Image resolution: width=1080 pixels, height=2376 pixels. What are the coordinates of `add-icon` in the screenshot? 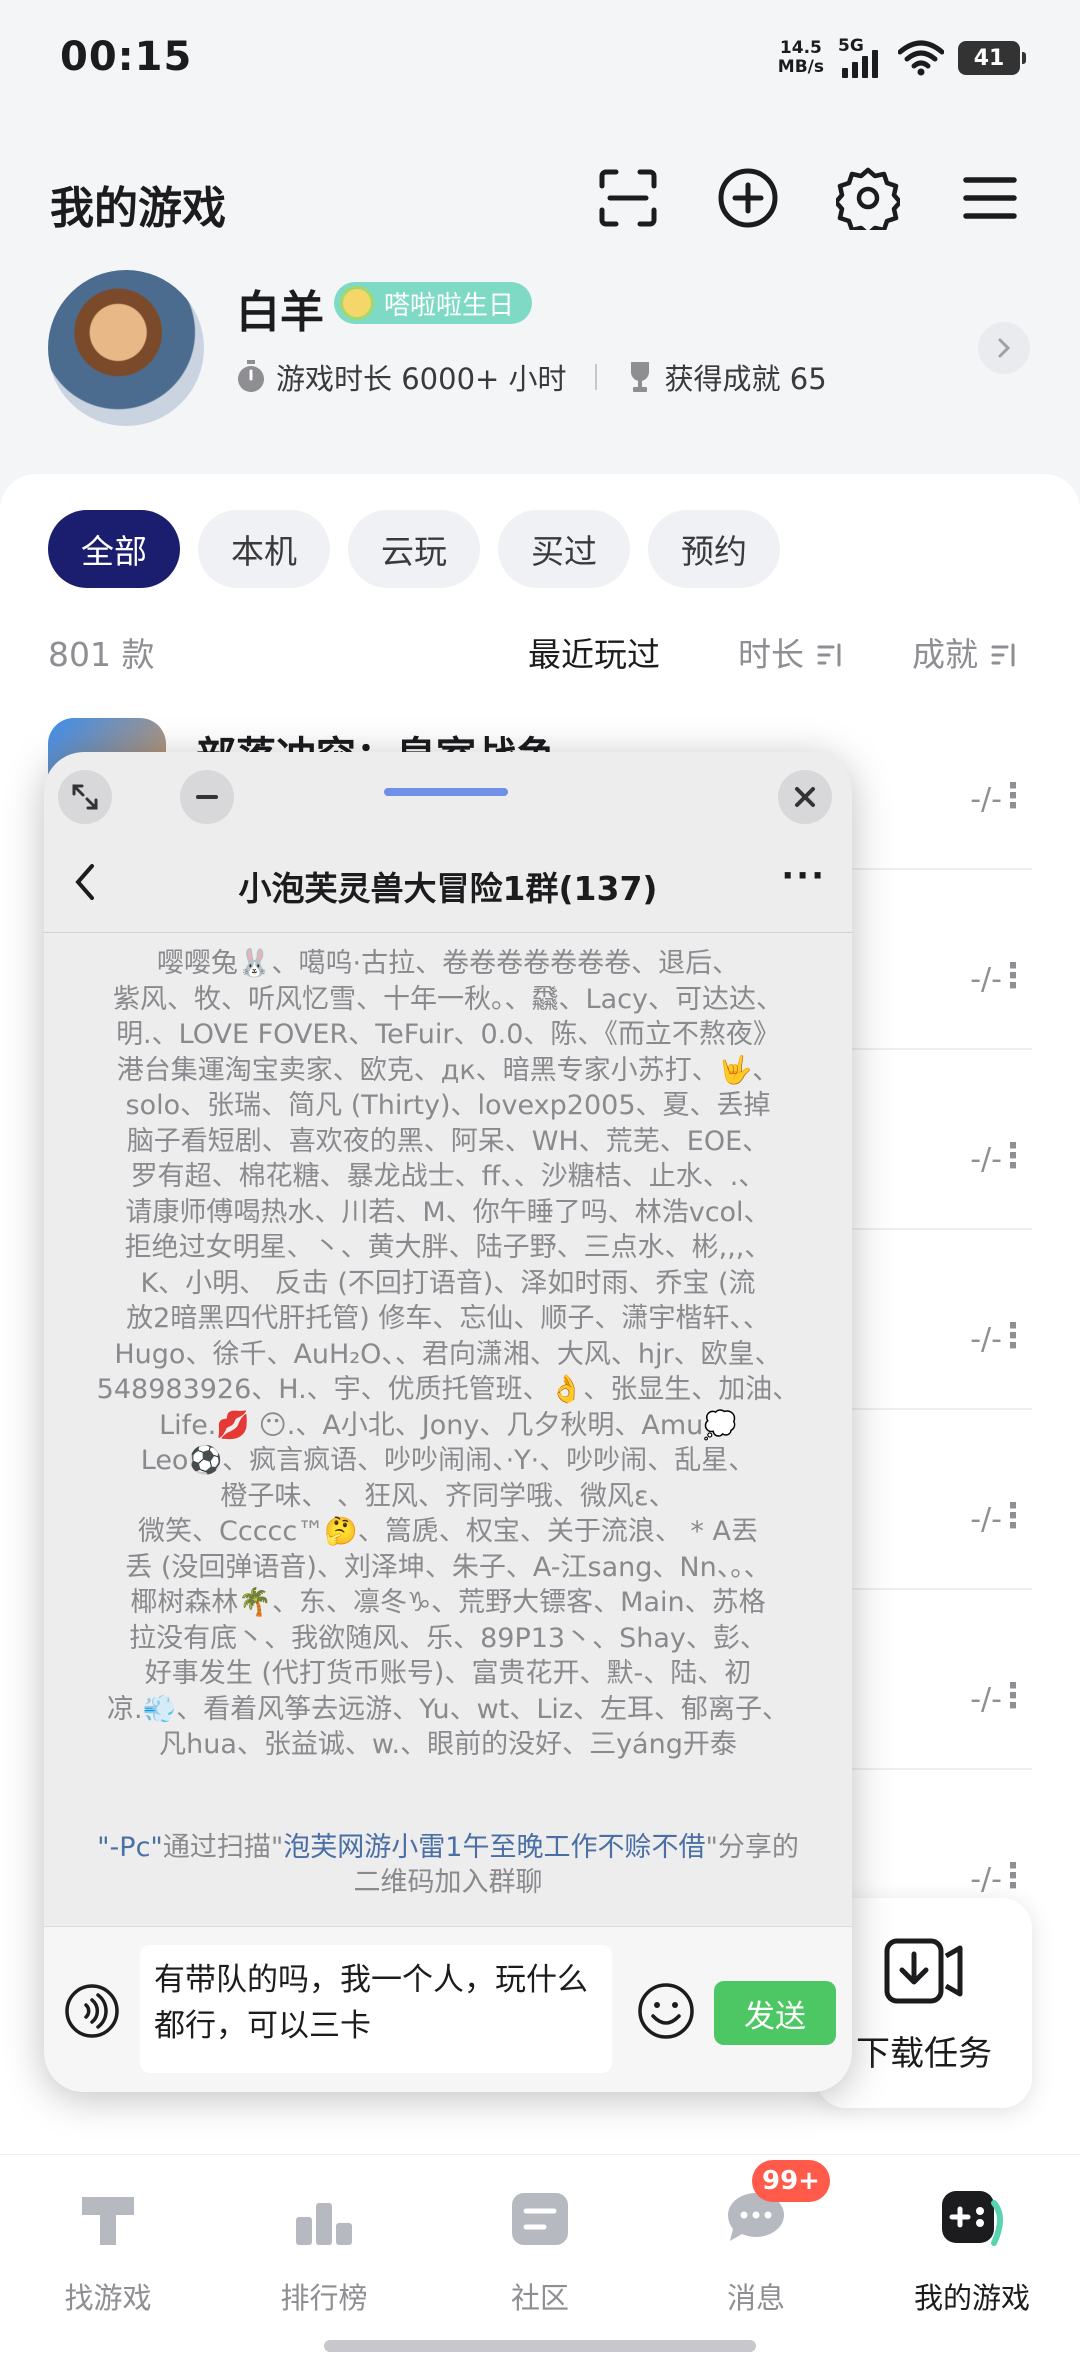 It's located at (748, 198).